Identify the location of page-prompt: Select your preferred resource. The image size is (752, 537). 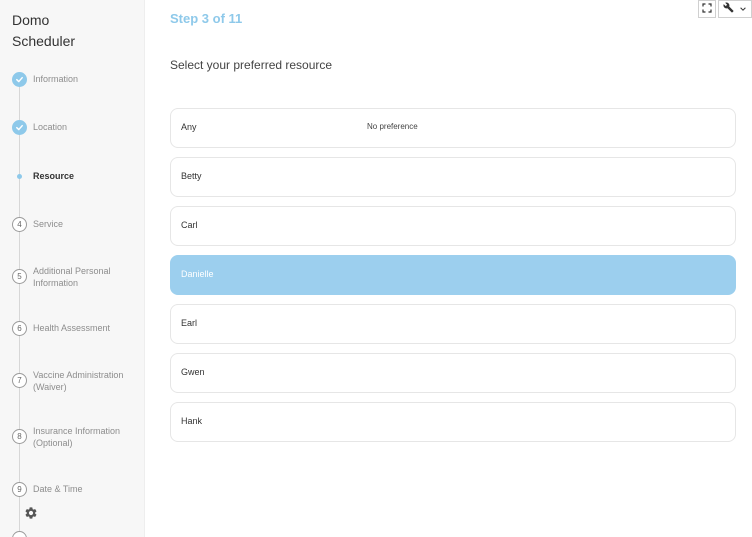
(251, 65).